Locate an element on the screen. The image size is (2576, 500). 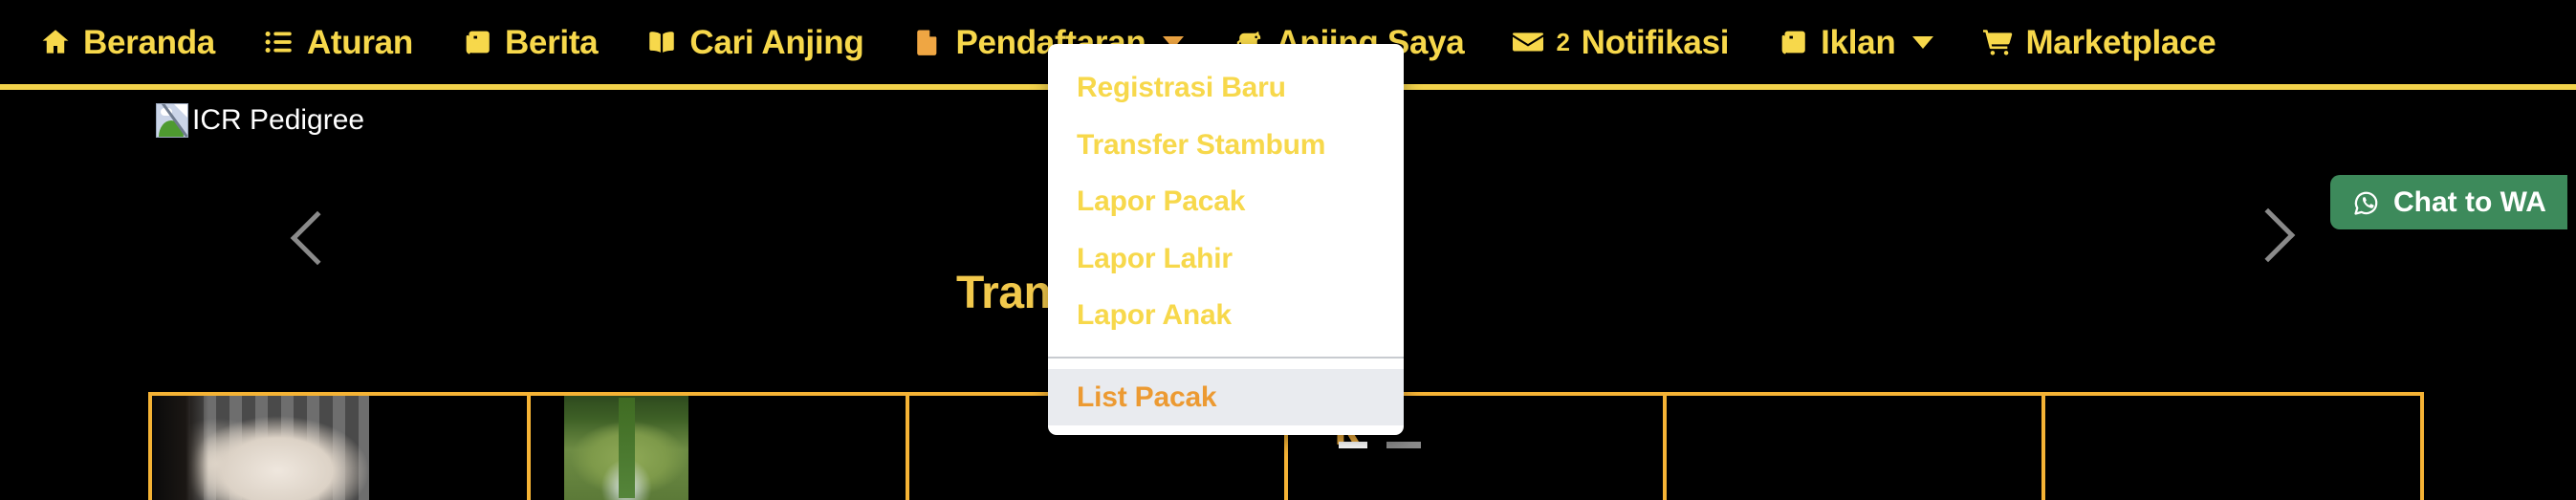
nav-label: Cari Anjing is located at coordinates (776, 42).